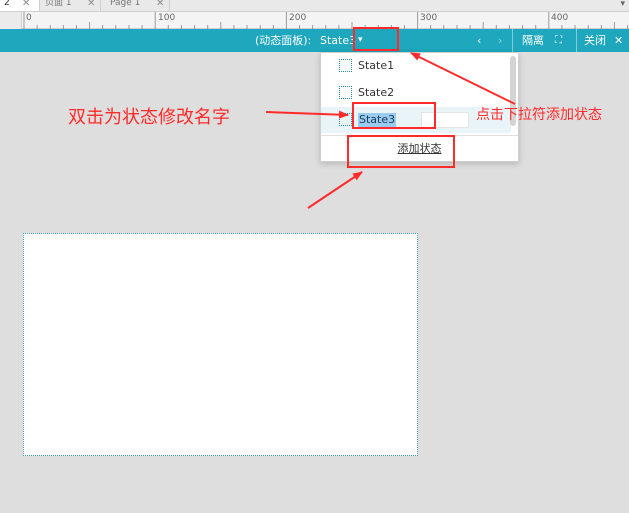  Describe the element at coordinates (390, 130) in the screenshot. I see `annotation-arrows` at that location.